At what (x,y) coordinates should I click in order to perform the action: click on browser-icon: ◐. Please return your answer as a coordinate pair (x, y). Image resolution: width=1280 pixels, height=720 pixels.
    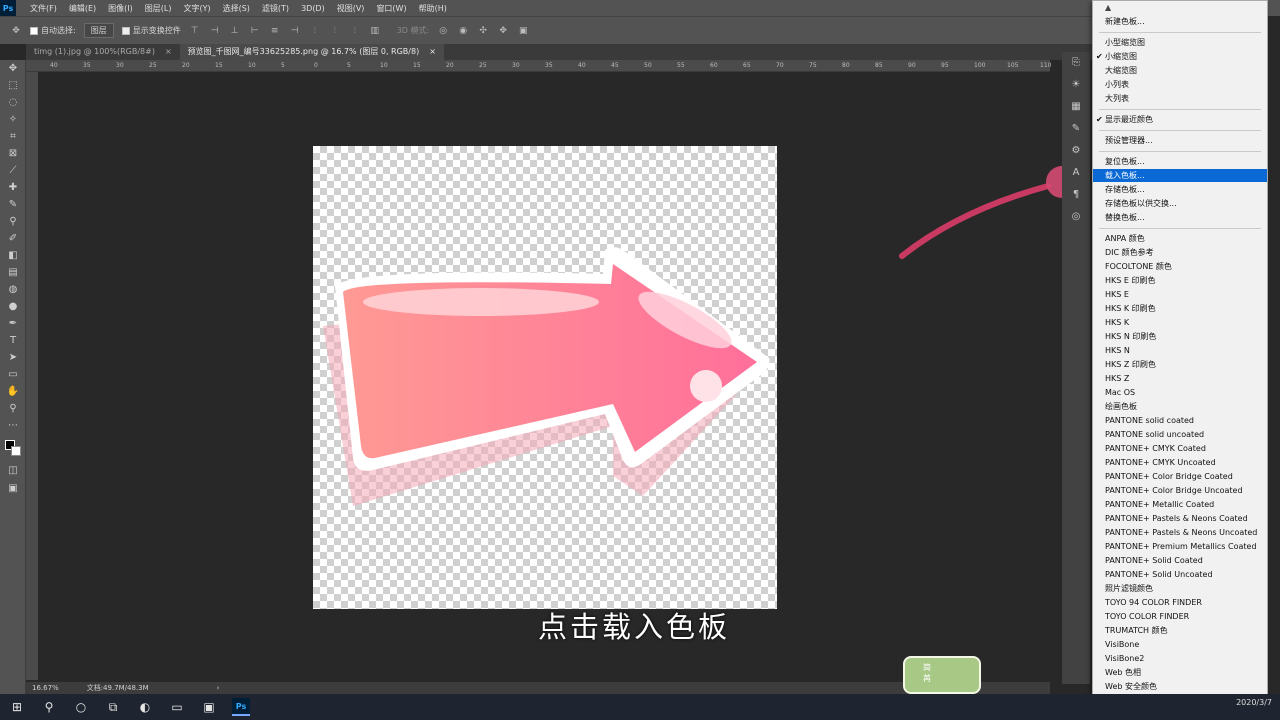
    Looking at the image, I should click on (145, 707).